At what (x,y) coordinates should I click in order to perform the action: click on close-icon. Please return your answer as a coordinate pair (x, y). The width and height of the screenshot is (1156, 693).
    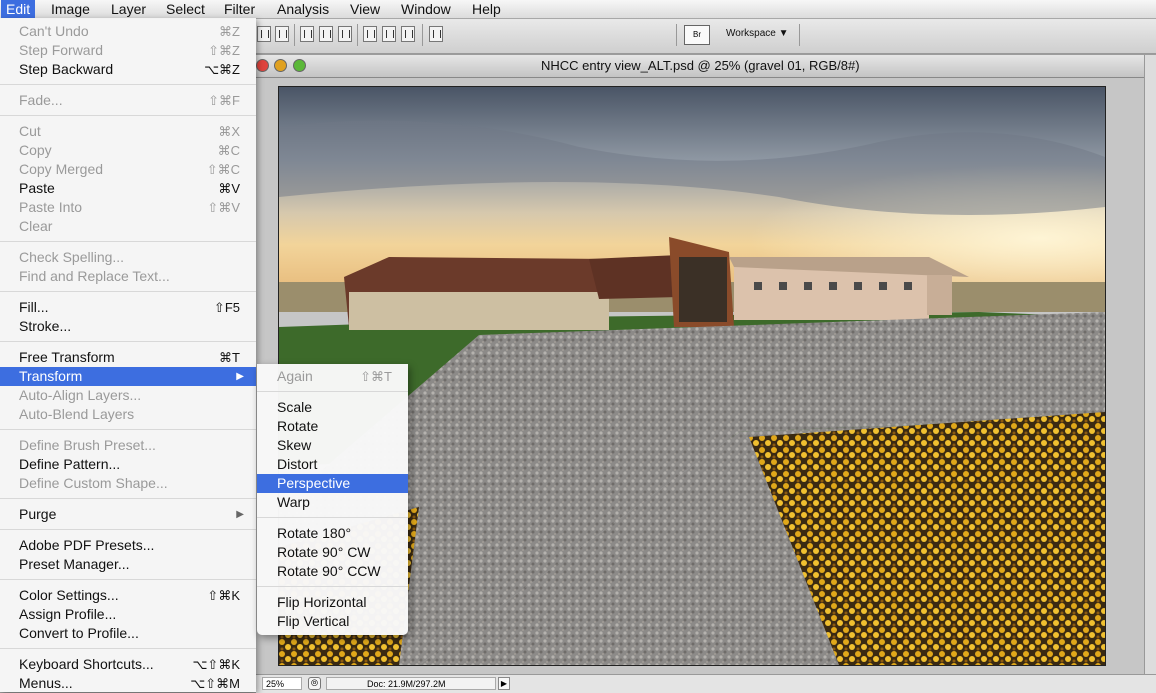
    Looking at the image, I should click on (262, 65).